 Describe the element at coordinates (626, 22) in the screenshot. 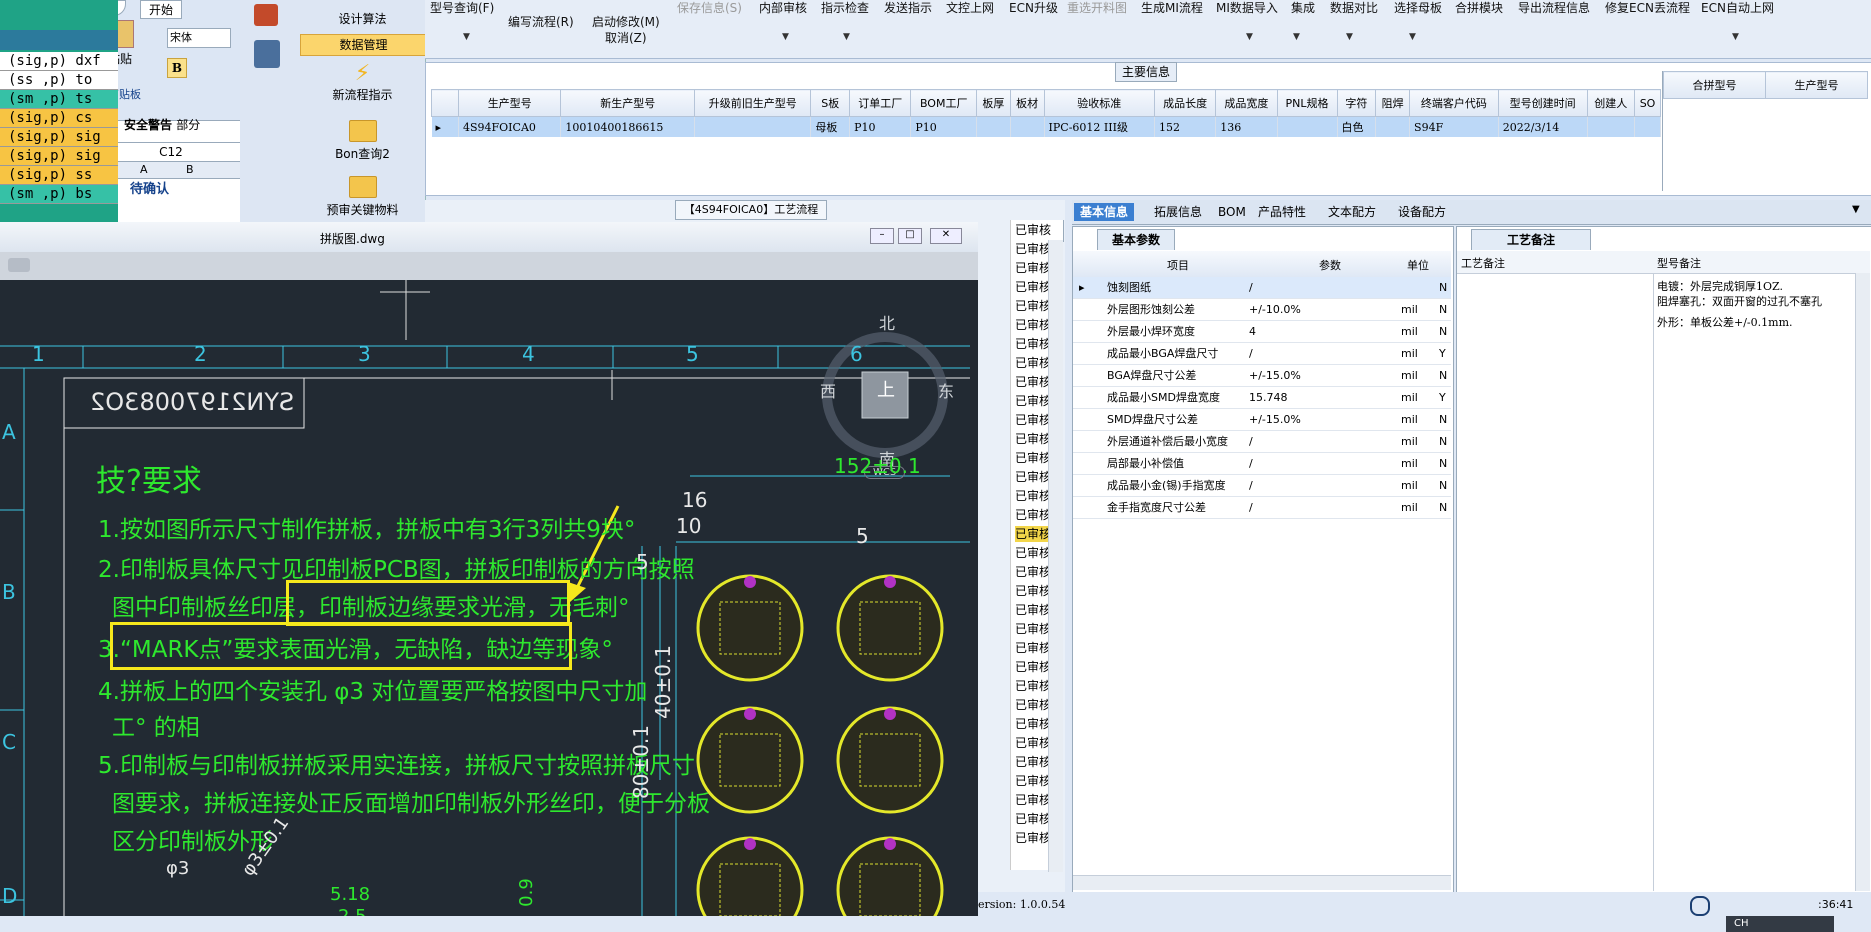

I see `toolbar-start-modify: 启动修改(M)` at that location.